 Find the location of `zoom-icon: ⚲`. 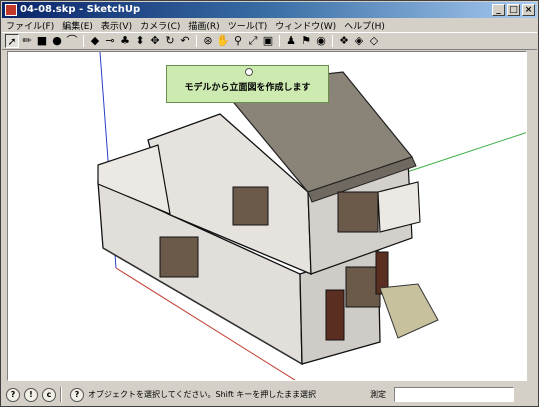

zoom-icon: ⚲ is located at coordinates (238, 41).